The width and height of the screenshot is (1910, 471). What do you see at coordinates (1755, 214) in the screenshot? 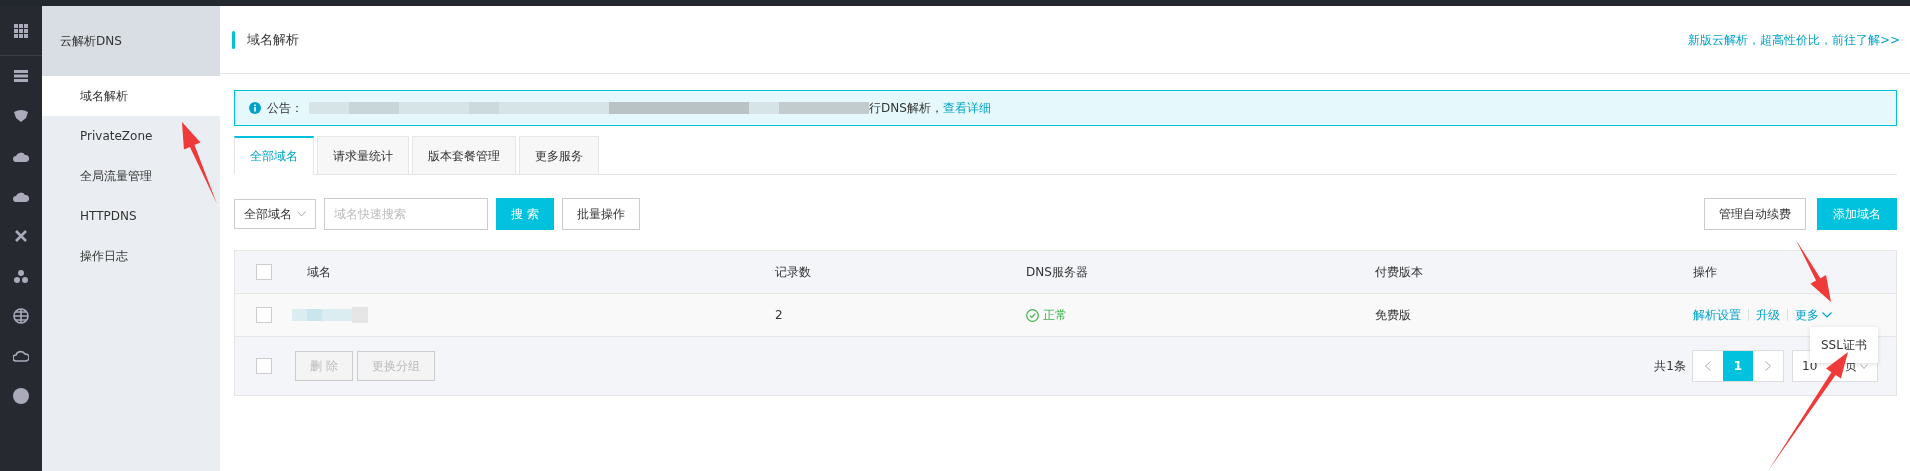
I see `auto-renew-button: 管理自动续费` at bounding box center [1755, 214].